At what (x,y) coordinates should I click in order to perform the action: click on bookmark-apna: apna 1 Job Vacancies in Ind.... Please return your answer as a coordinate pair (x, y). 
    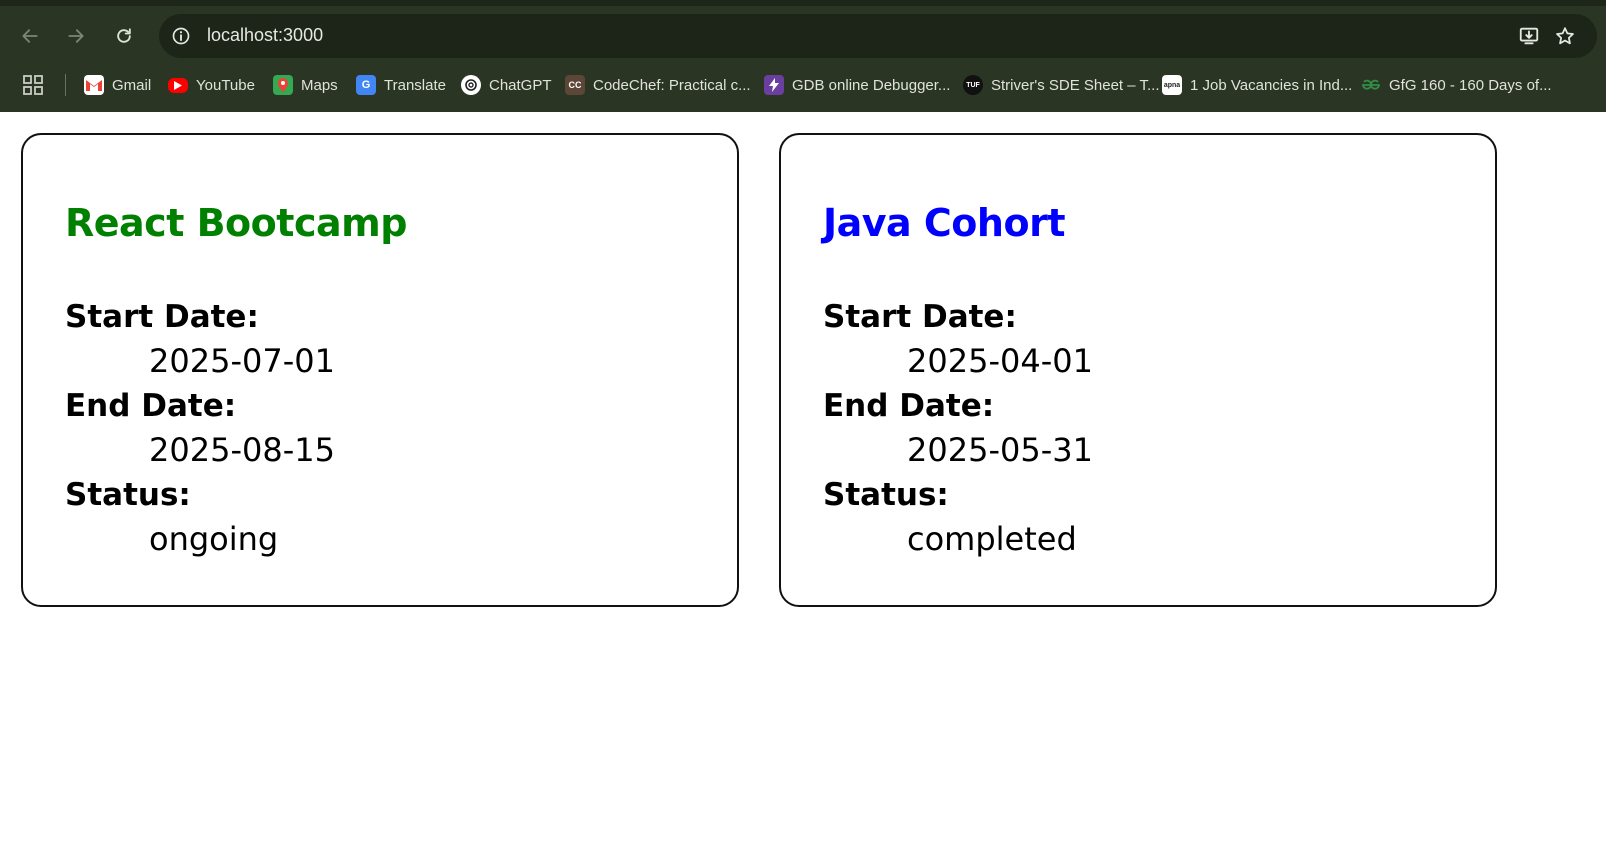
    Looking at the image, I should click on (1257, 85).